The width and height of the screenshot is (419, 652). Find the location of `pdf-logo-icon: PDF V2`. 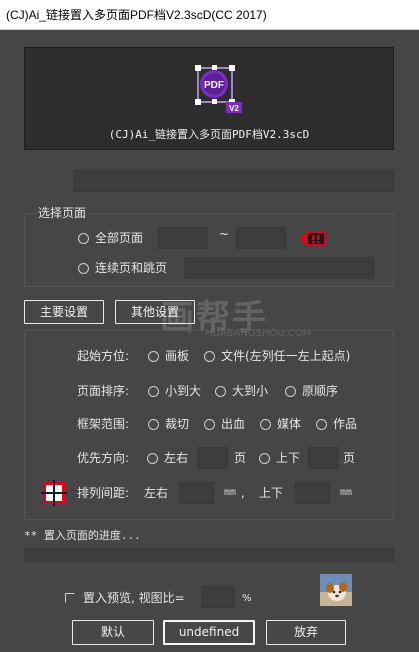

pdf-logo-icon: PDF V2 is located at coordinates (218, 89).